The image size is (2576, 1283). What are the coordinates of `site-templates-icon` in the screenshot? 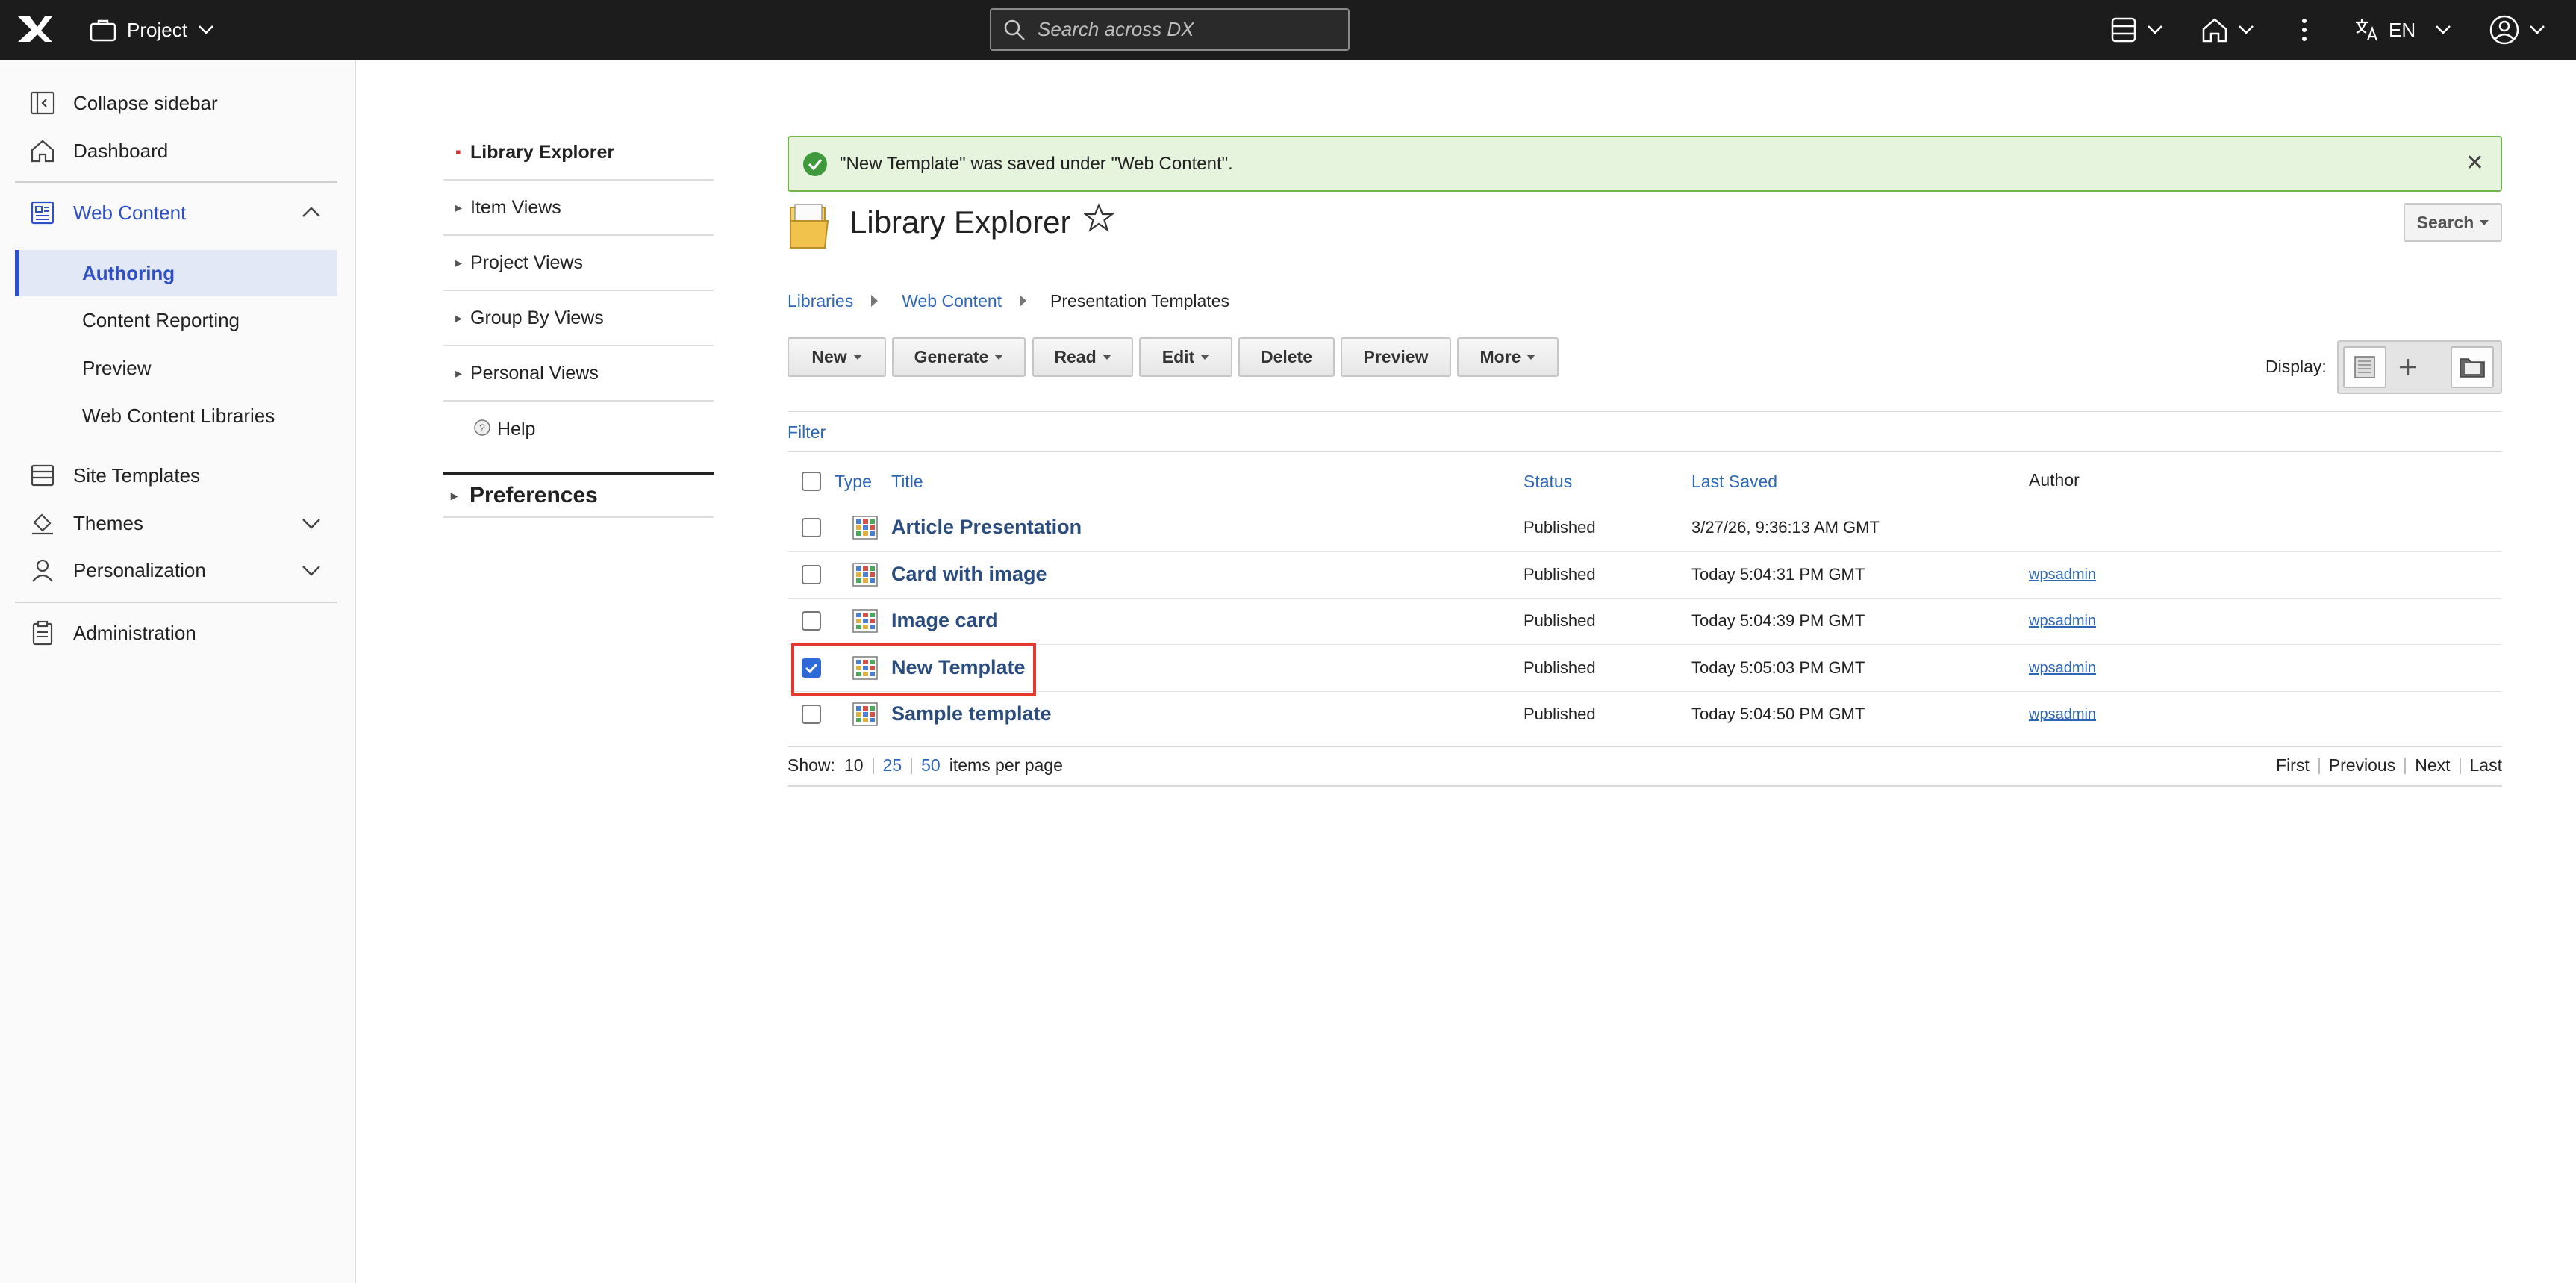 It's located at (42, 476).